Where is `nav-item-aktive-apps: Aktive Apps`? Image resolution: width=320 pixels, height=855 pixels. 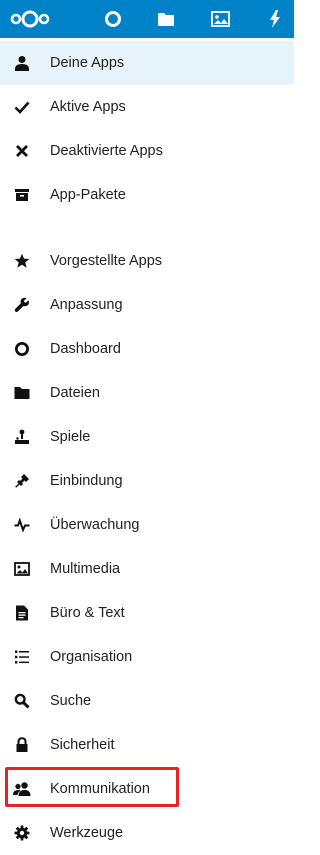 nav-item-aktive-apps: Aktive Apps is located at coordinates (147, 107).